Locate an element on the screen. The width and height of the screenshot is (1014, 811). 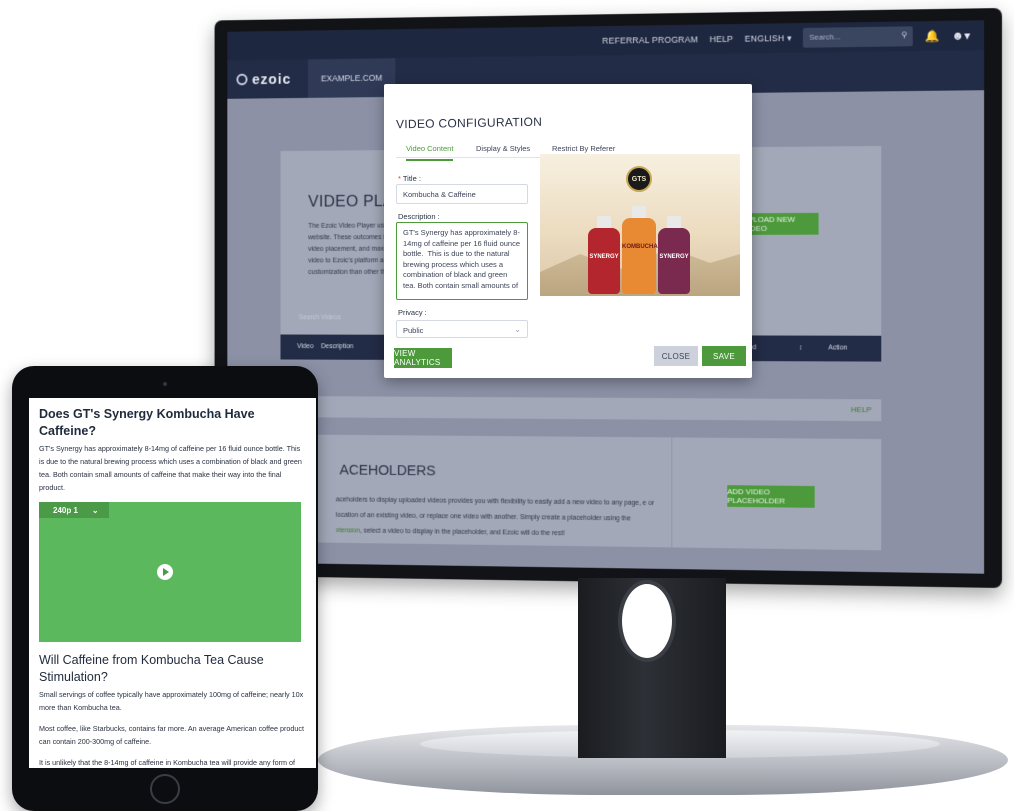
logo-text: ezoic is located at coordinates (272, 79).